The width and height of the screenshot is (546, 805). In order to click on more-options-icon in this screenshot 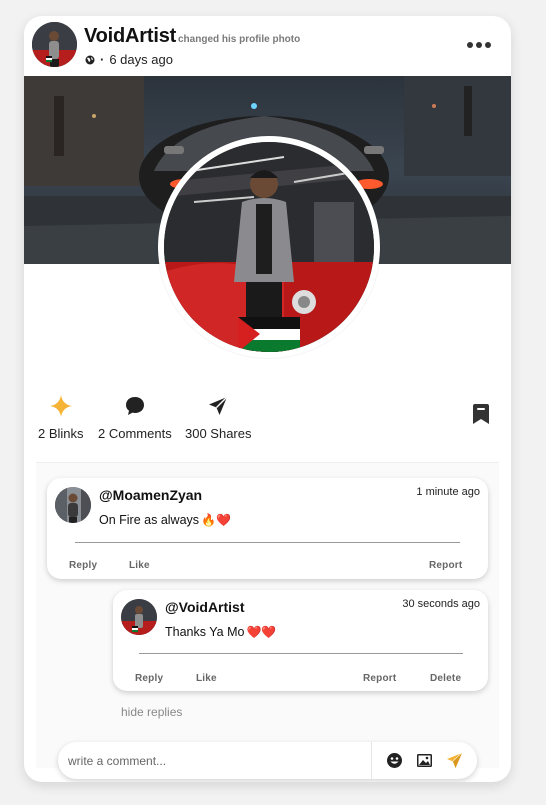, I will do `click(479, 45)`.